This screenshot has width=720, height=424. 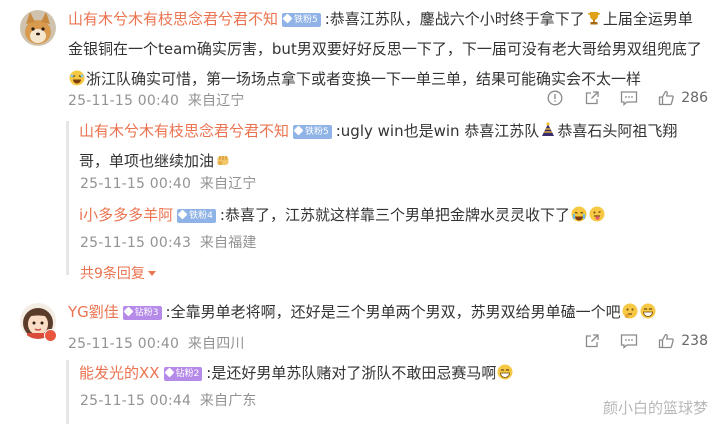 I want to click on badge-label: 钻粉3, so click(x=146, y=313).